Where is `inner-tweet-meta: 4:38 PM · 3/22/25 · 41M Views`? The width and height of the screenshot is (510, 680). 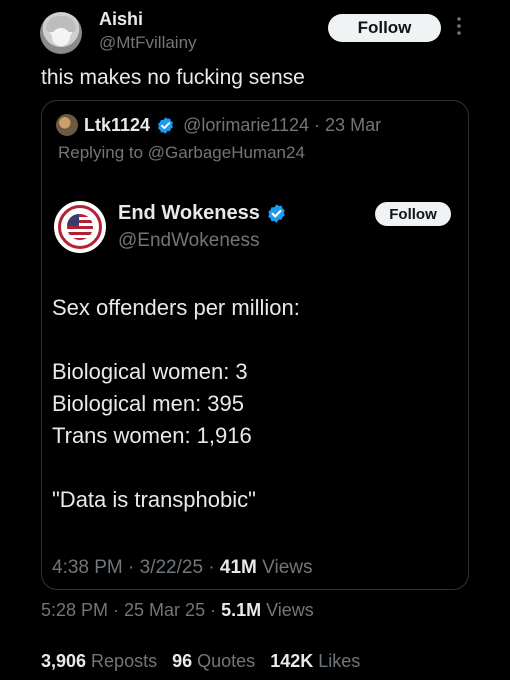 inner-tweet-meta: 4:38 PM · 3/22/25 · 41M Views is located at coordinates (182, 568).